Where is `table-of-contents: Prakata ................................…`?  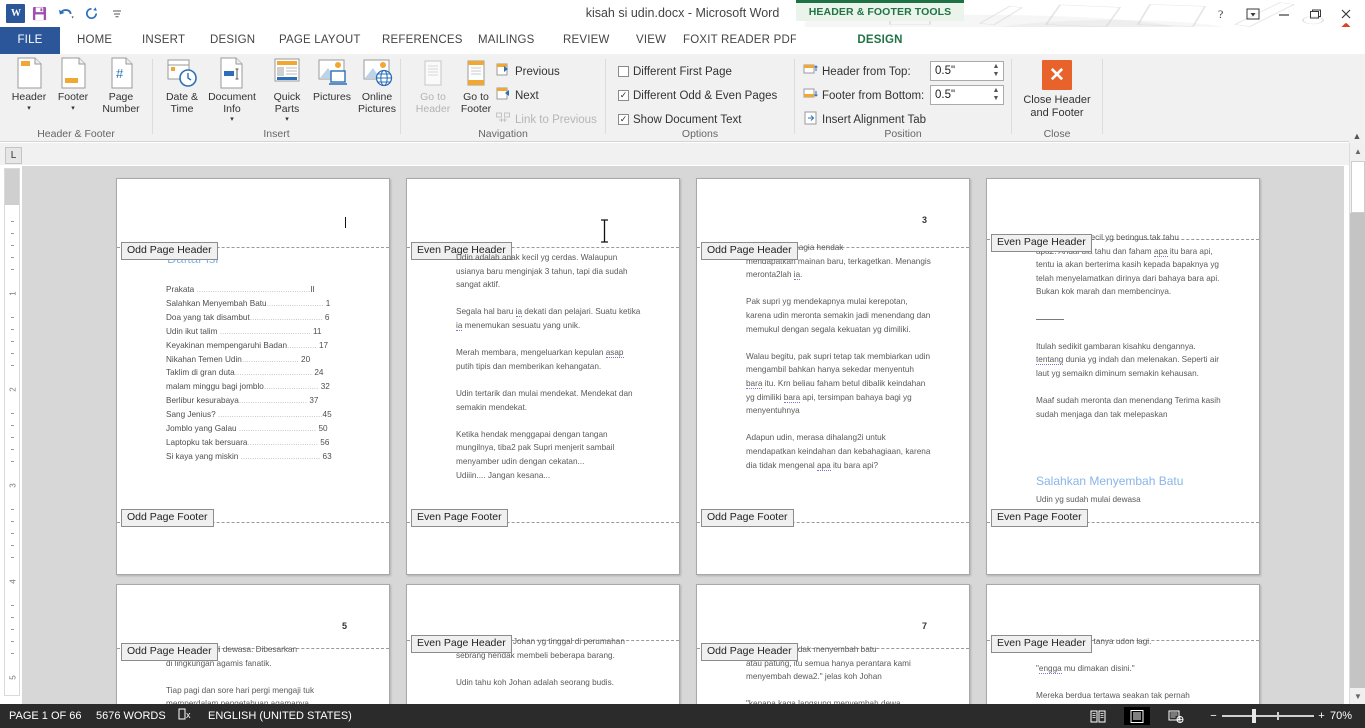 table-of-contents: Prakata ................................… is located at coordinates (257, 373).